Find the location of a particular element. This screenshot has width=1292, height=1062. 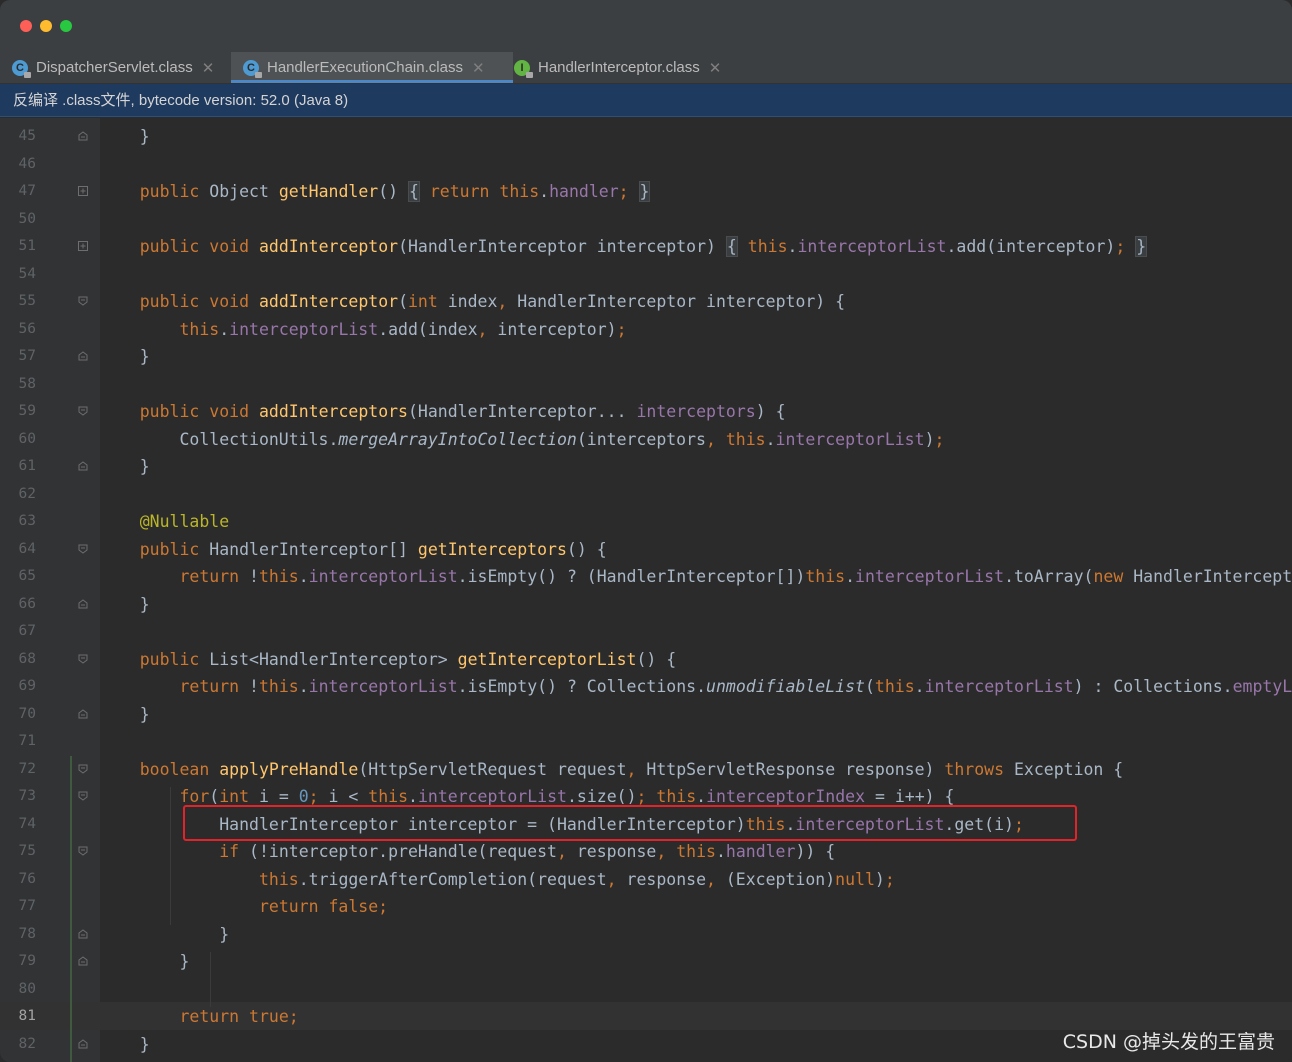

line-number: 47 is located at coordinates (18, 192).